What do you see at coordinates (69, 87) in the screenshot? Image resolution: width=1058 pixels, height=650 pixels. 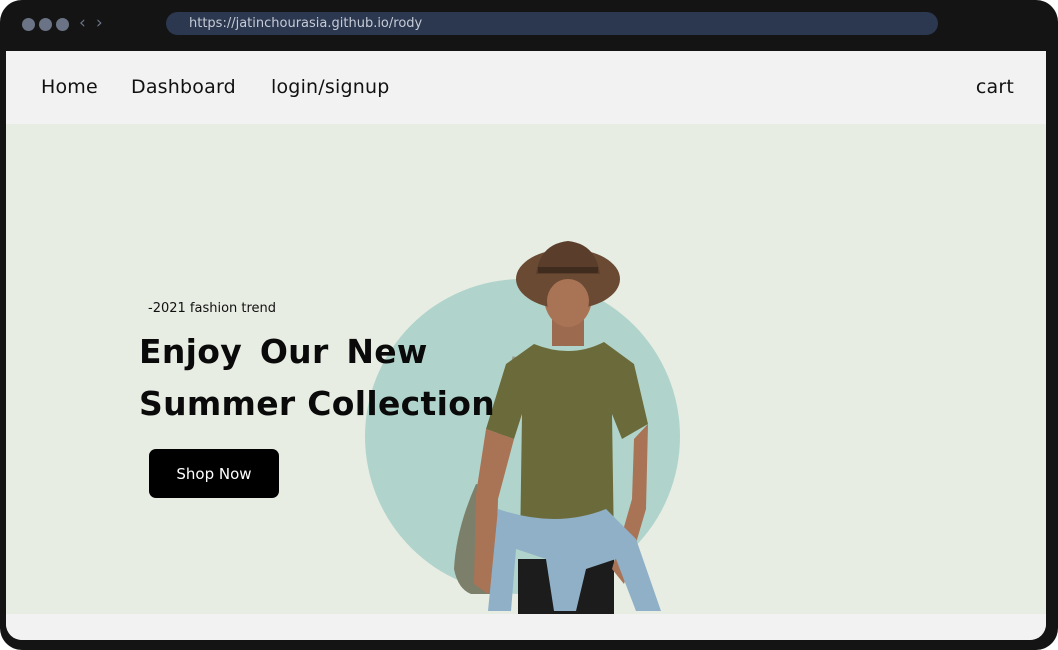 I see `nav-home-link: Home` at bounding box center [69, 87].